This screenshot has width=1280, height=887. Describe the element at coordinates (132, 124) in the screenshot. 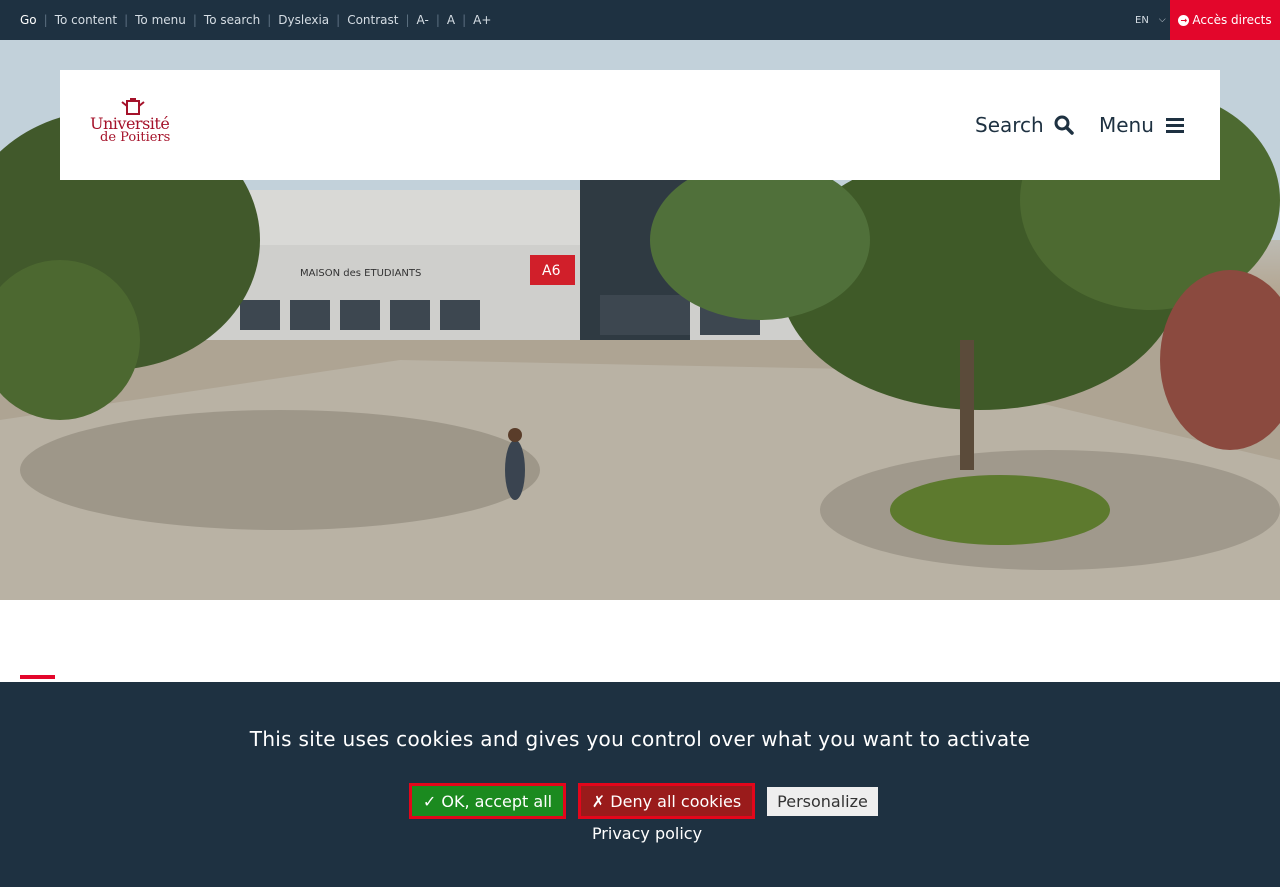

I see `university-logo: Université de Poitiers` at that location.